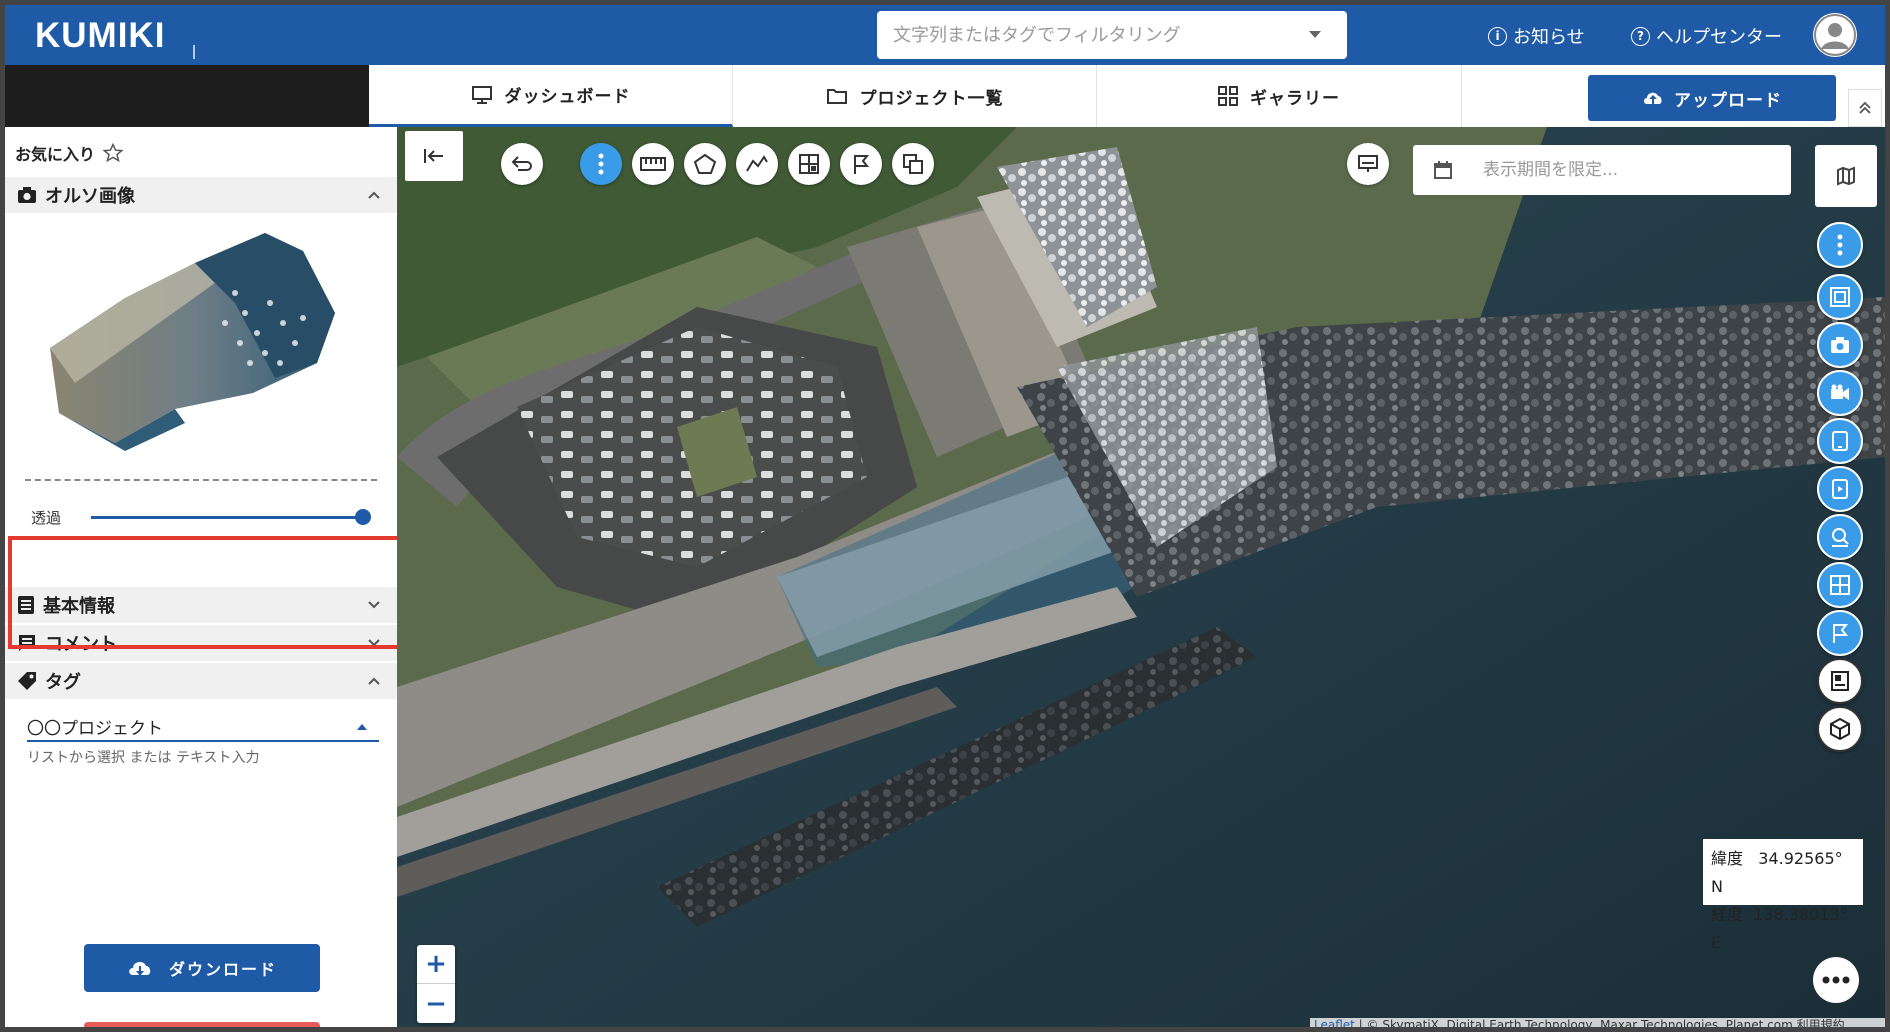 The image size is (1890, 1032). What do you see at coordinates (90, 196) in the screenshot?
I see `section-ortho-label: オルソ画像` at bounding box center [90, 196].